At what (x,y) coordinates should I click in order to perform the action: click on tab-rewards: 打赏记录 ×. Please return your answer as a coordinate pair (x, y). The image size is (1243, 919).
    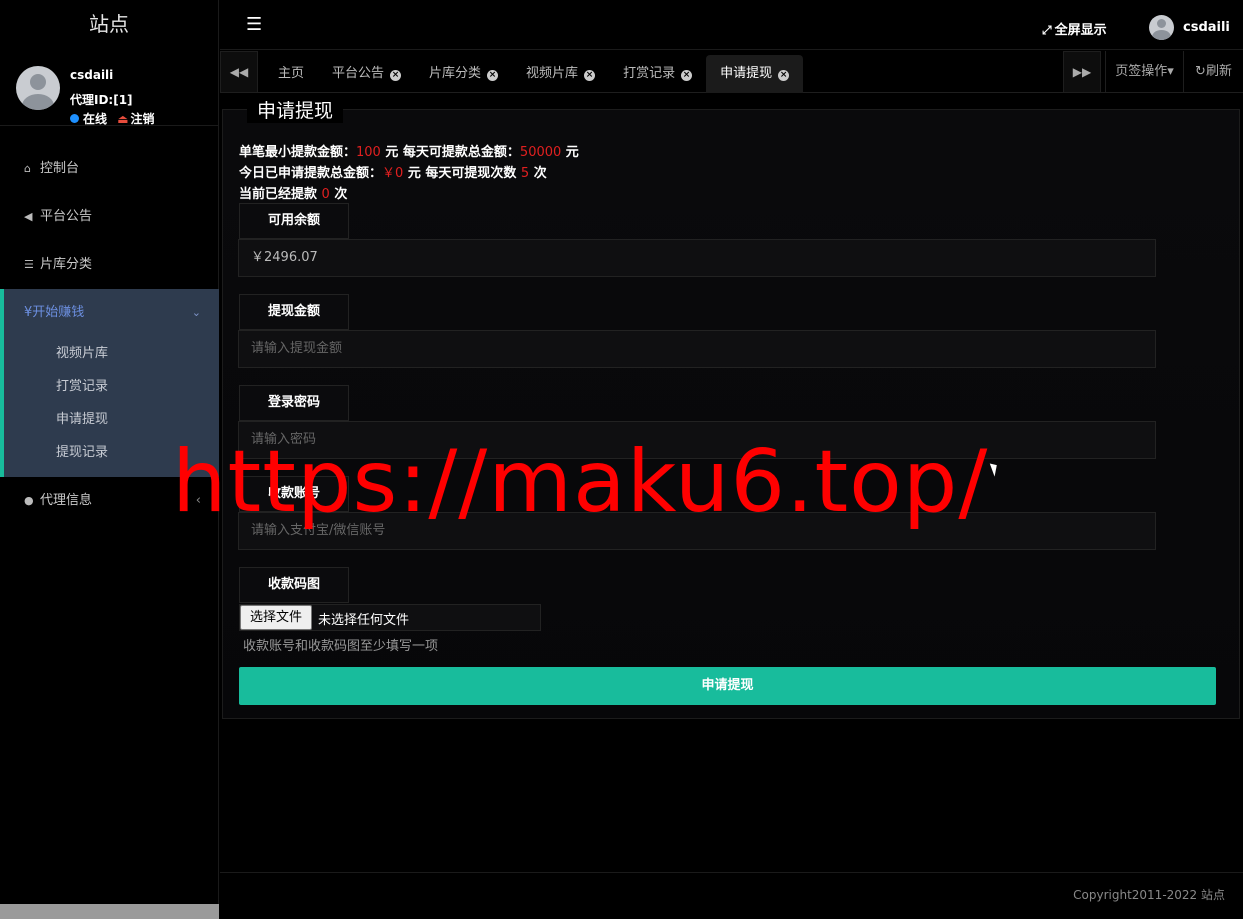
    Looking at the image, I should click on (657, 74).